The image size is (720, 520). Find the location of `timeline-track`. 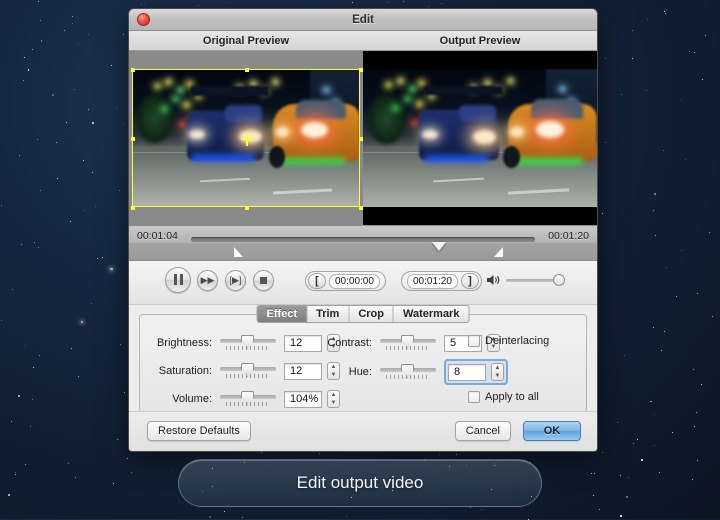

timeline-track is located at coordinates (363, 244).